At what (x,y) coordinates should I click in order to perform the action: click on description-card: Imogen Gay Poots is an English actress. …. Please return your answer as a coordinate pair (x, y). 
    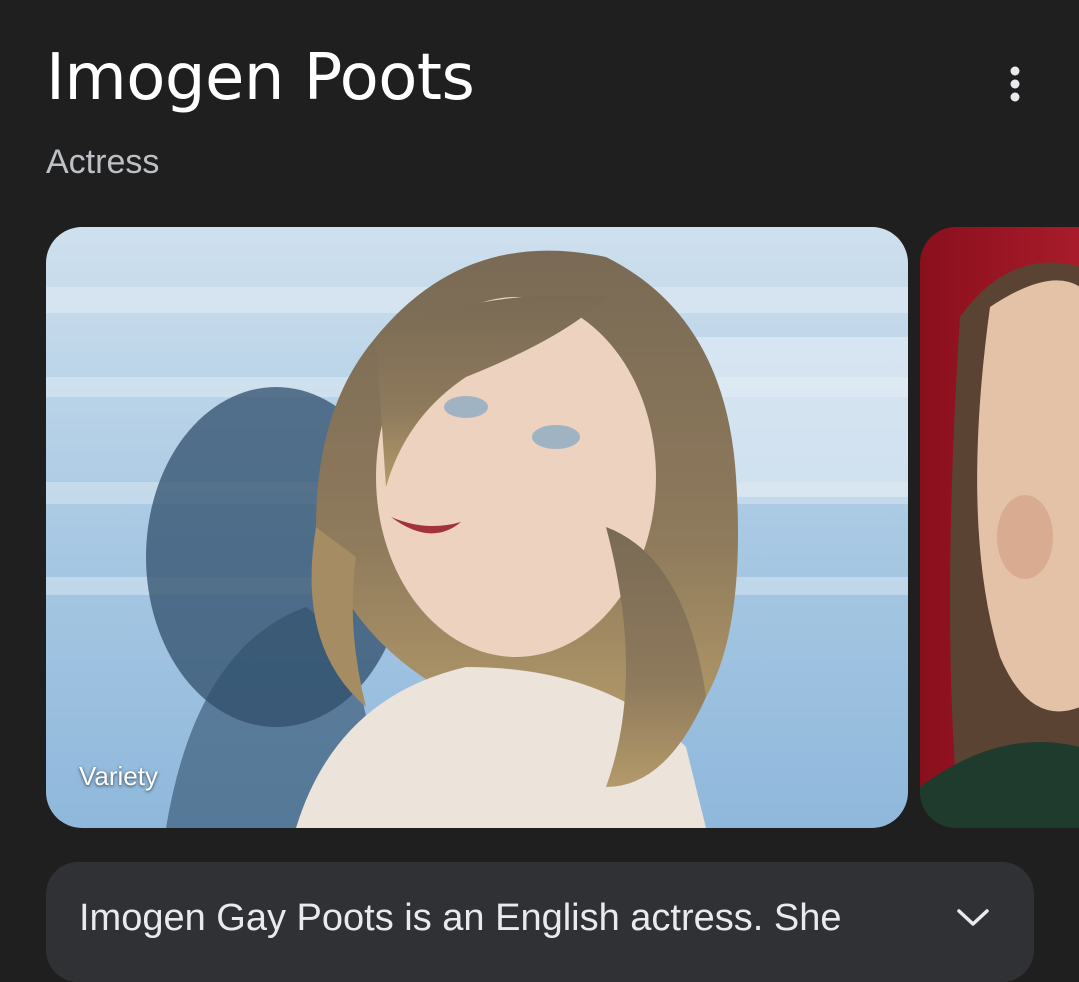
    Looking at the image, I should click on (540, 922).